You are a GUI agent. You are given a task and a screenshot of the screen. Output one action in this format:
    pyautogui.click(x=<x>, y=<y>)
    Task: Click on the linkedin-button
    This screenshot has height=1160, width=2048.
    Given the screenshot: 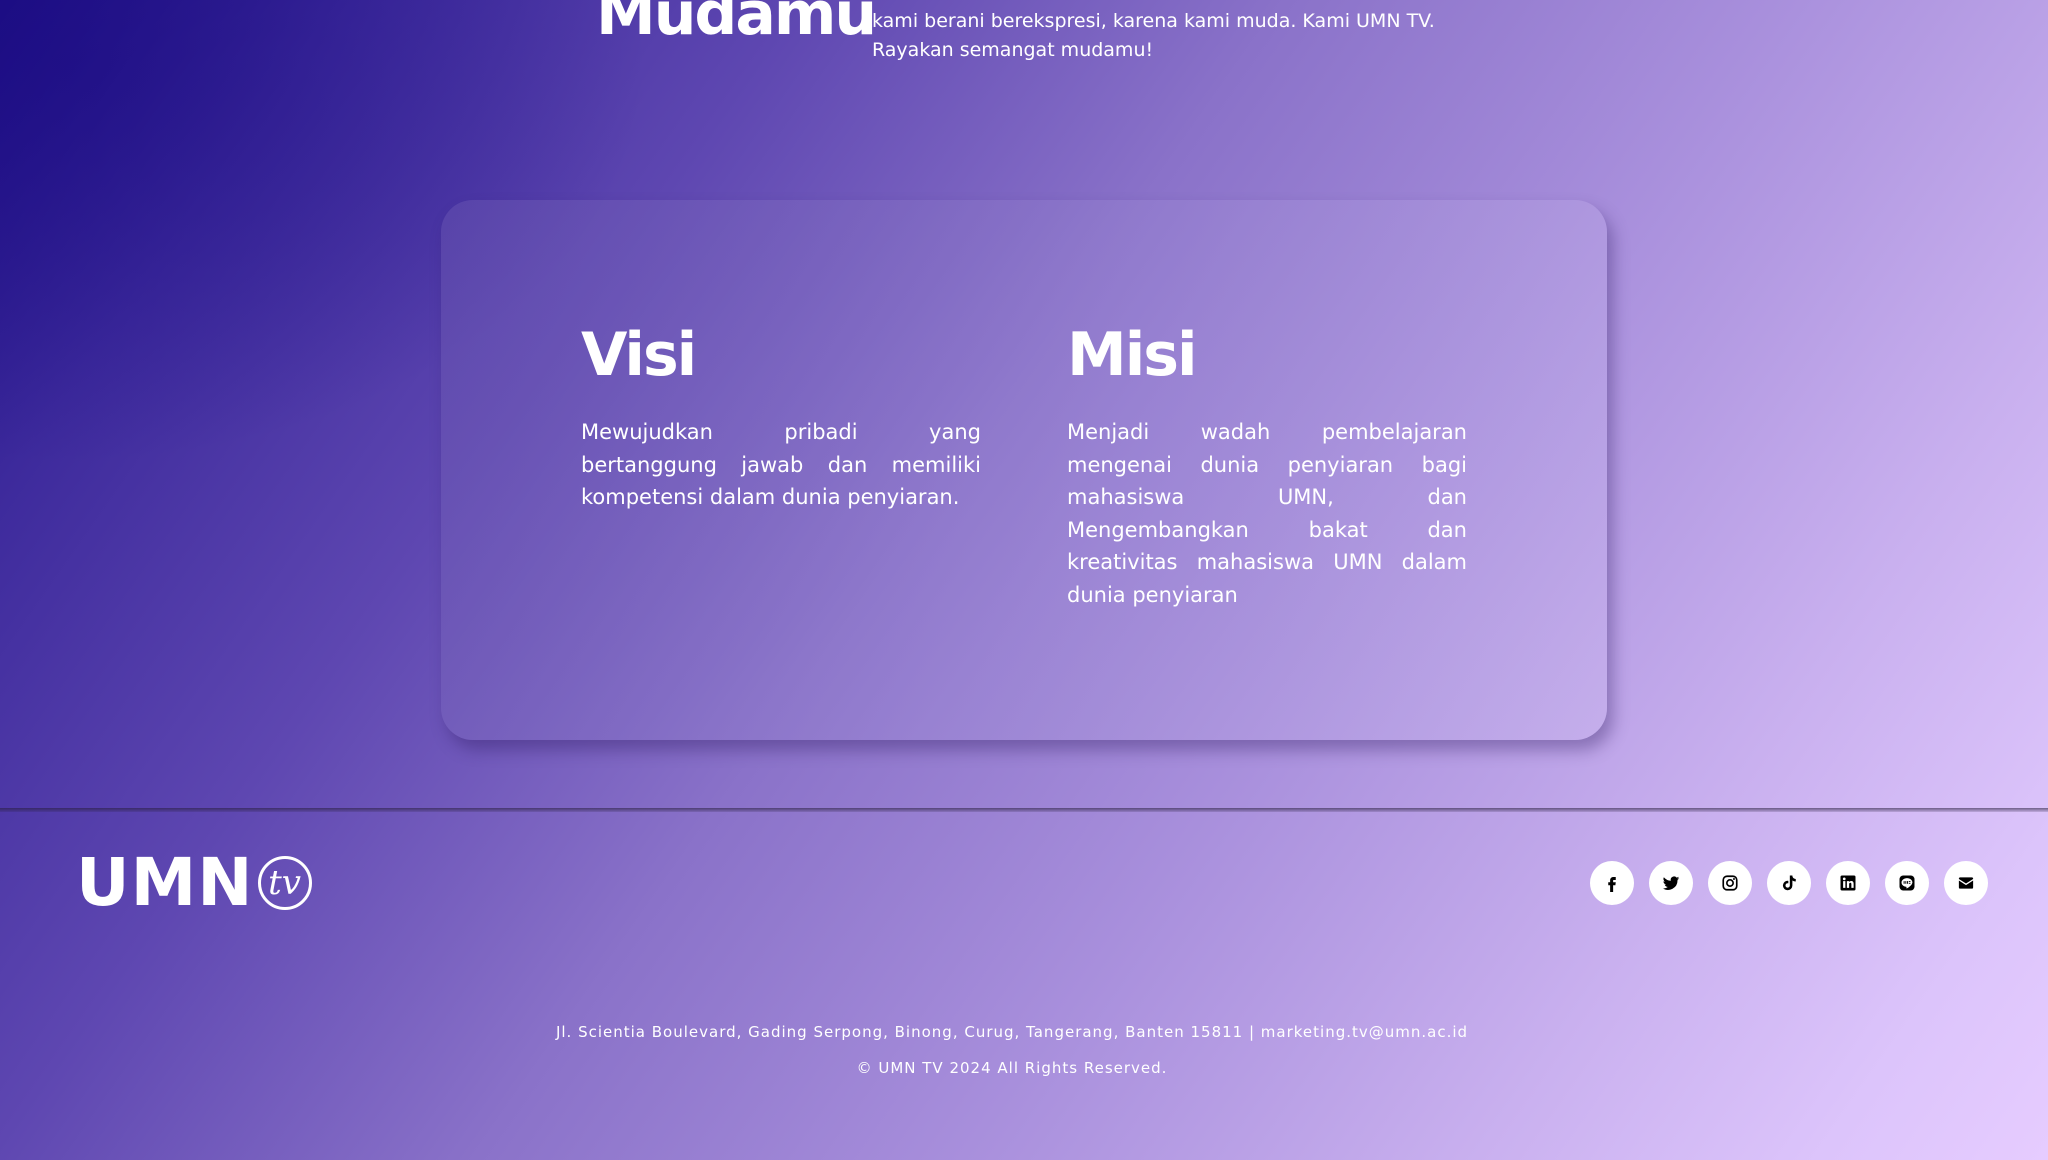 What is the action you would take?
    pyautogui.click(x=1848, y=883)
    